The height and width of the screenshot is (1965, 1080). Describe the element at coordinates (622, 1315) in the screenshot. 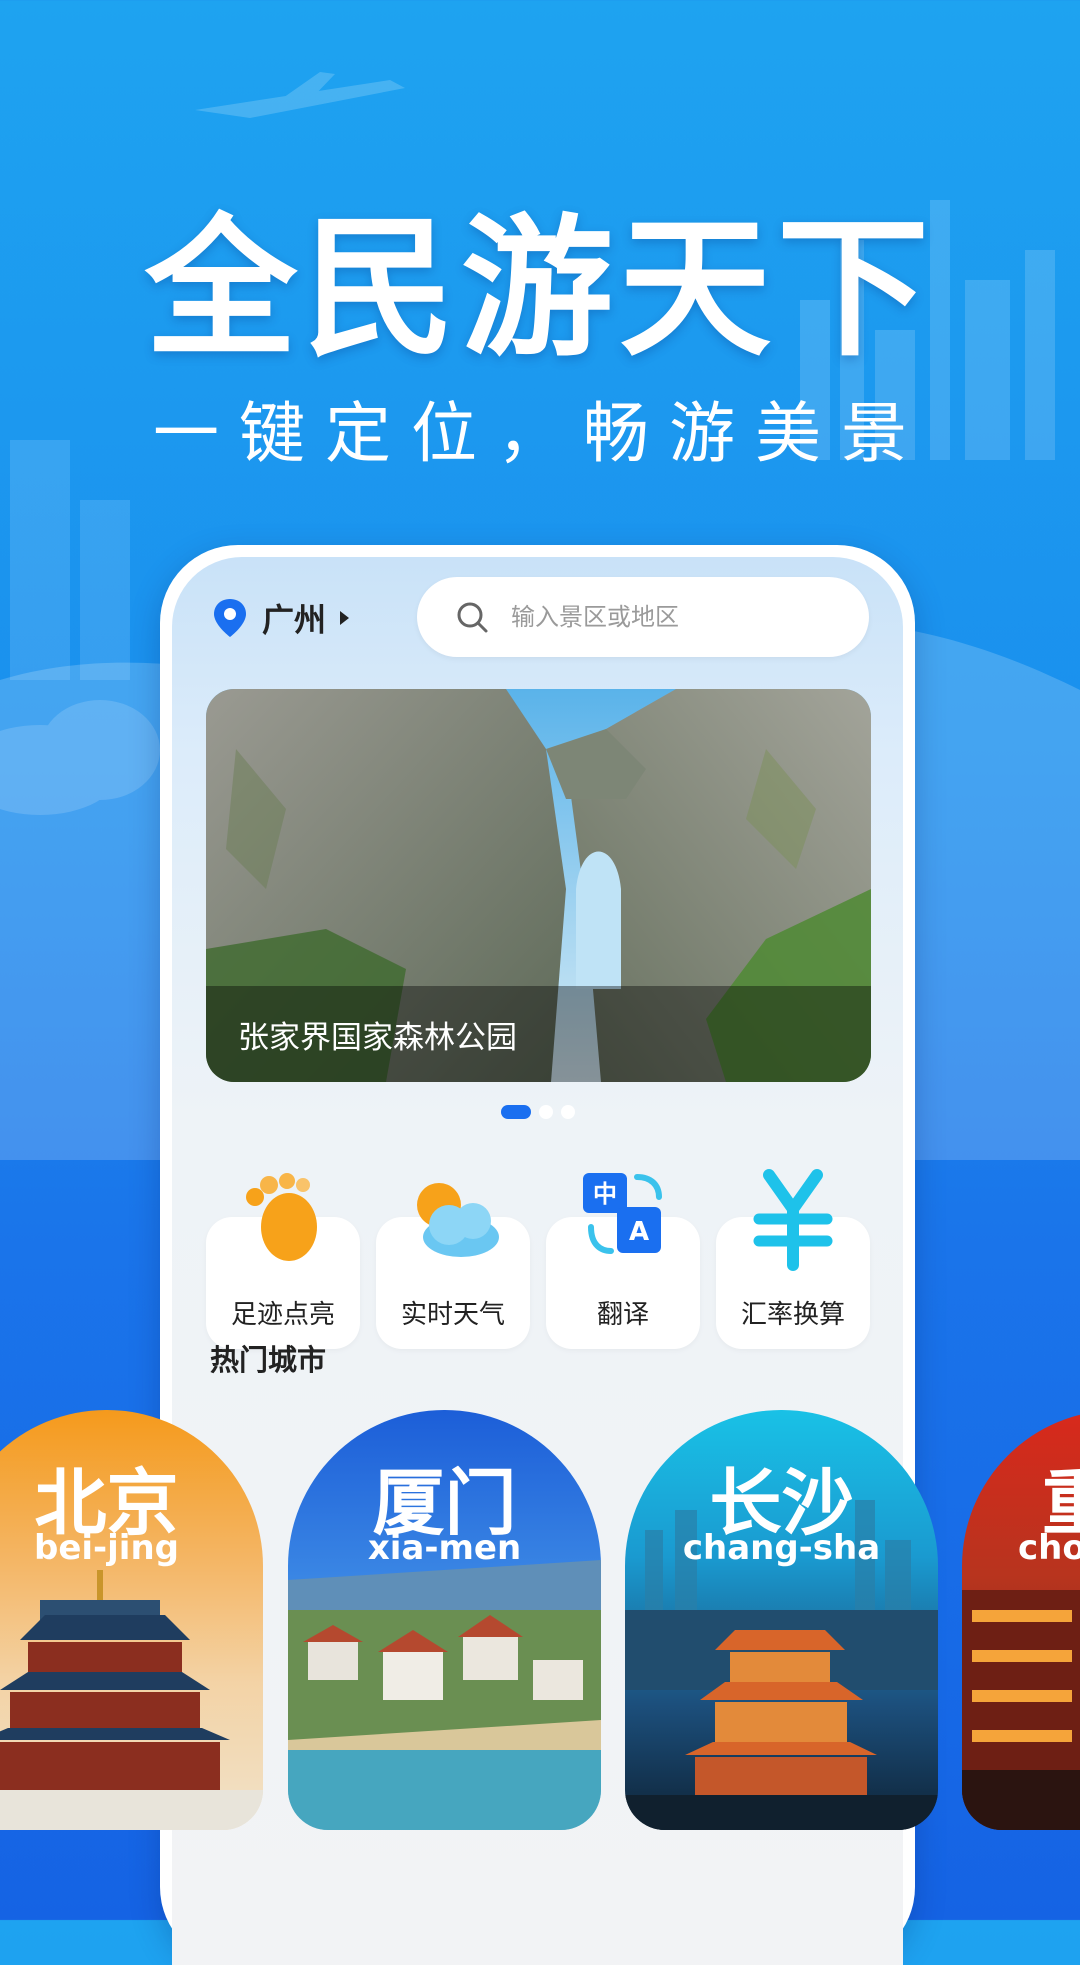

I see `feature-label: 翻译` at that location.